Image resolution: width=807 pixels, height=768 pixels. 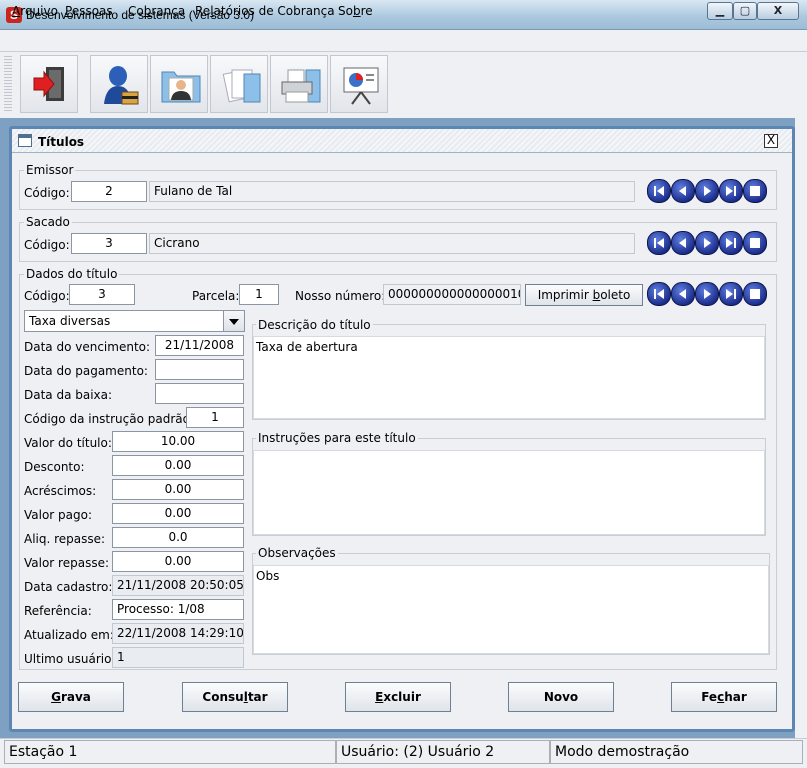 I want to click on novo-button: Novo, so click(x=561, y=697).